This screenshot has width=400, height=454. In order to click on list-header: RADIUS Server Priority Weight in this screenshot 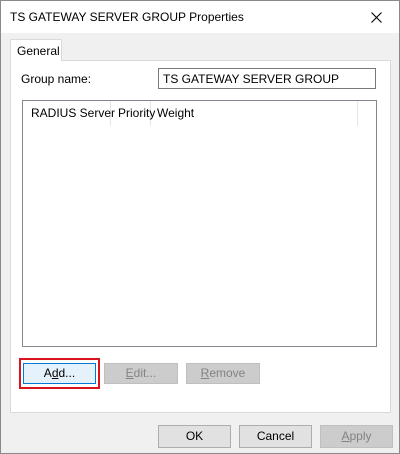, I will do `click(199, 113)`.